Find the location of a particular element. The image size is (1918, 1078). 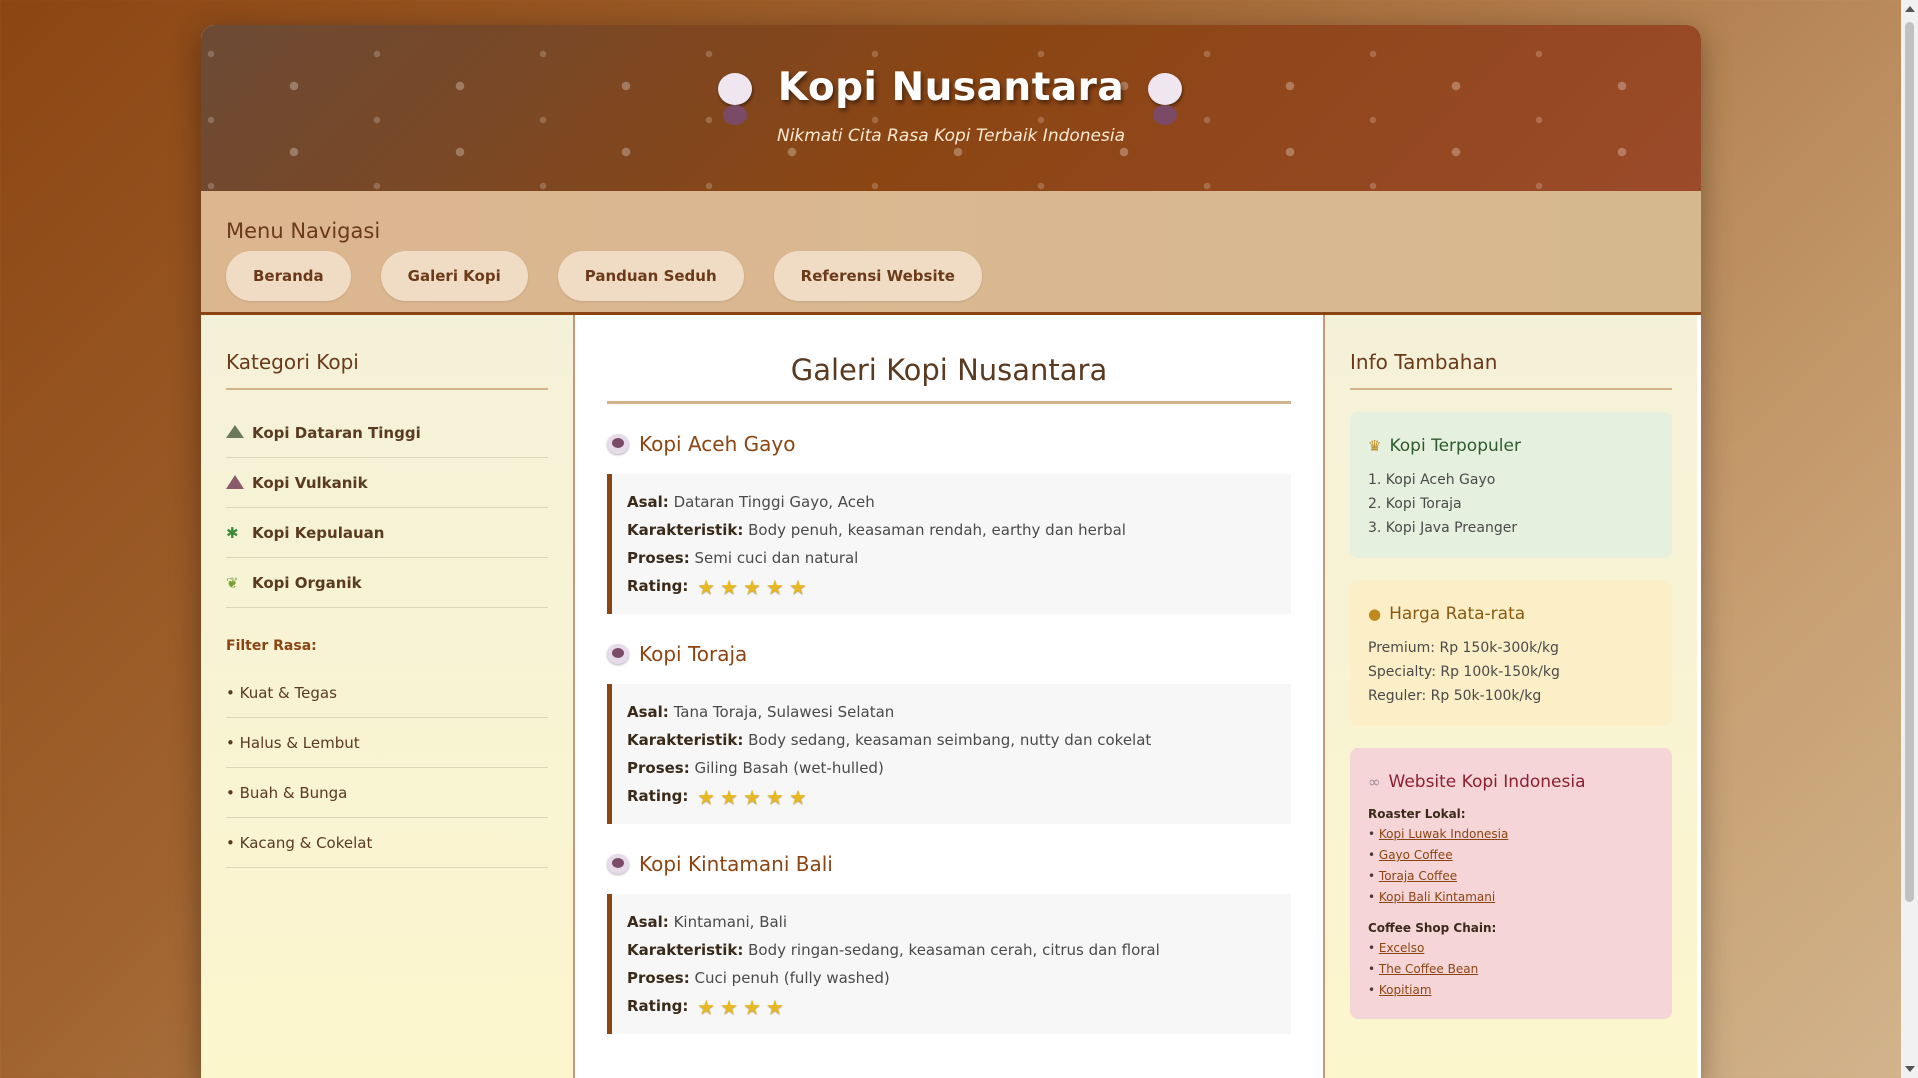

filter-label: Filter Rasa: is located at coordinates (271, 646).